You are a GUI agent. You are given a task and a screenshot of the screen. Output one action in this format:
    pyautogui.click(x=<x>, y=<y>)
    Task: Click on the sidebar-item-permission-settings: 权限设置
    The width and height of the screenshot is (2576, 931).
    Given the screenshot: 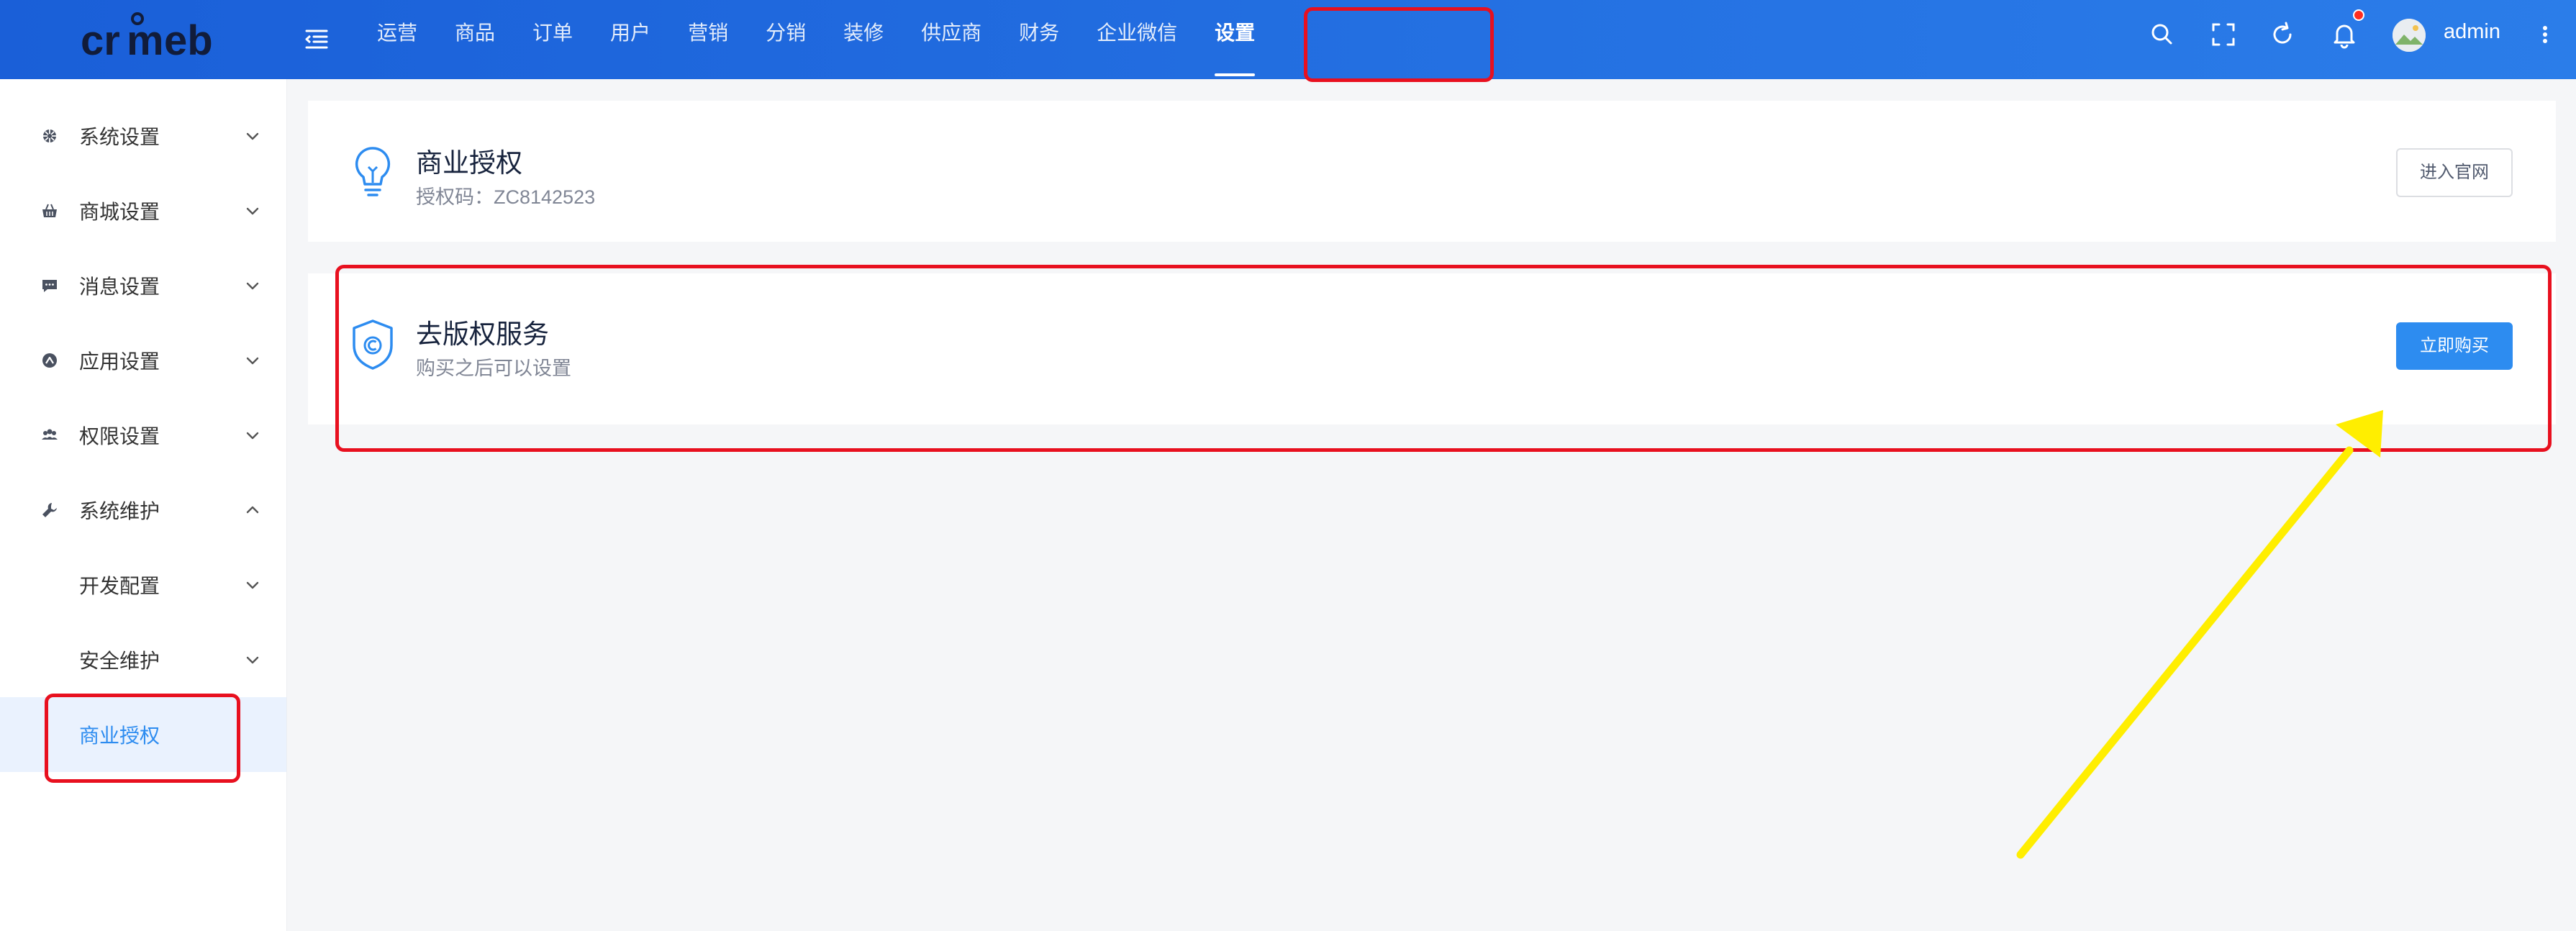 What is the action you would take?
    pyautogui.click(x=143, y=435)
    